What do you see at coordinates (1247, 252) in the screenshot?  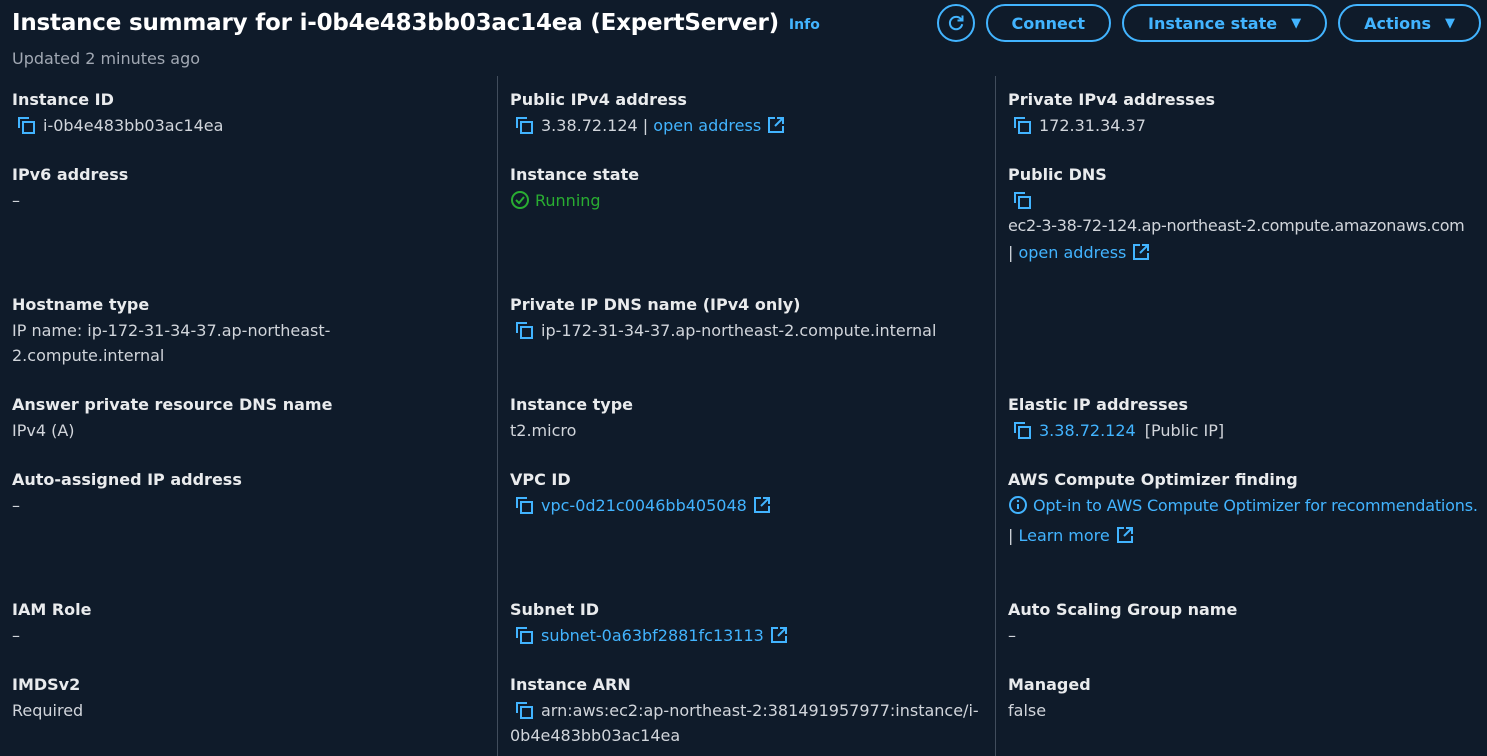 I see `public-dns-open: | open address` at bounding box center [1247, 252].